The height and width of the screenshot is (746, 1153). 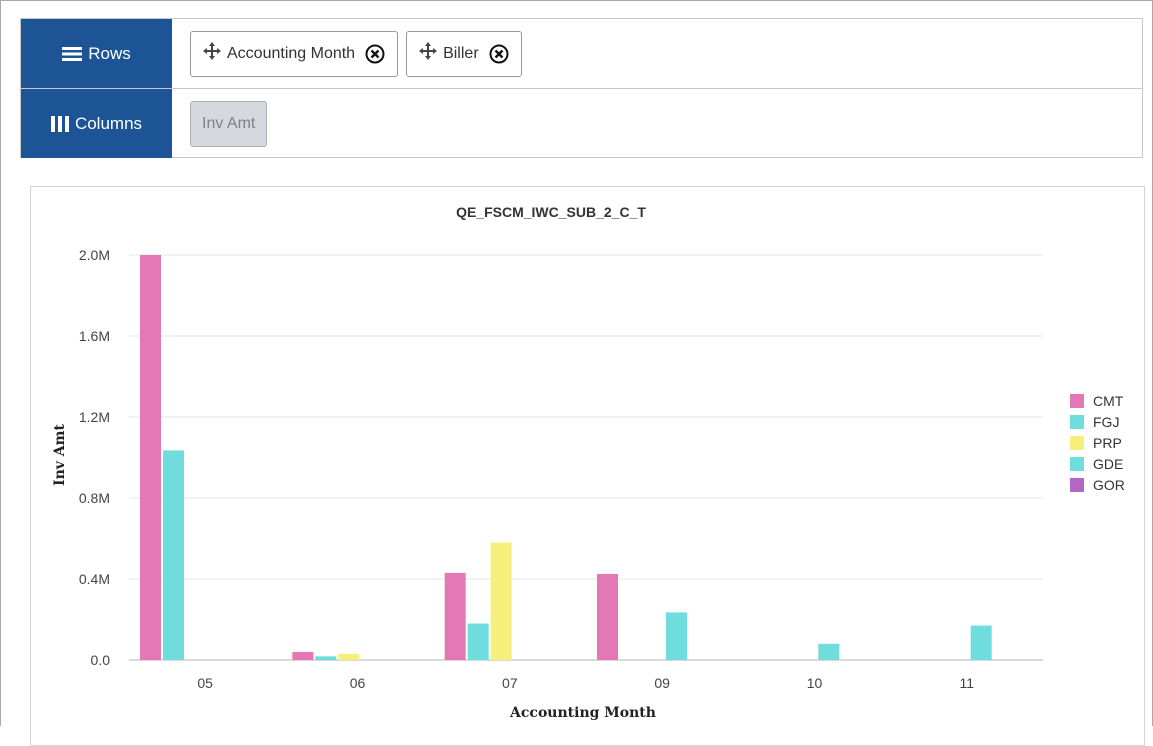 I want to click on y-tick-label: 0.8M, so click(x=94, y=498).